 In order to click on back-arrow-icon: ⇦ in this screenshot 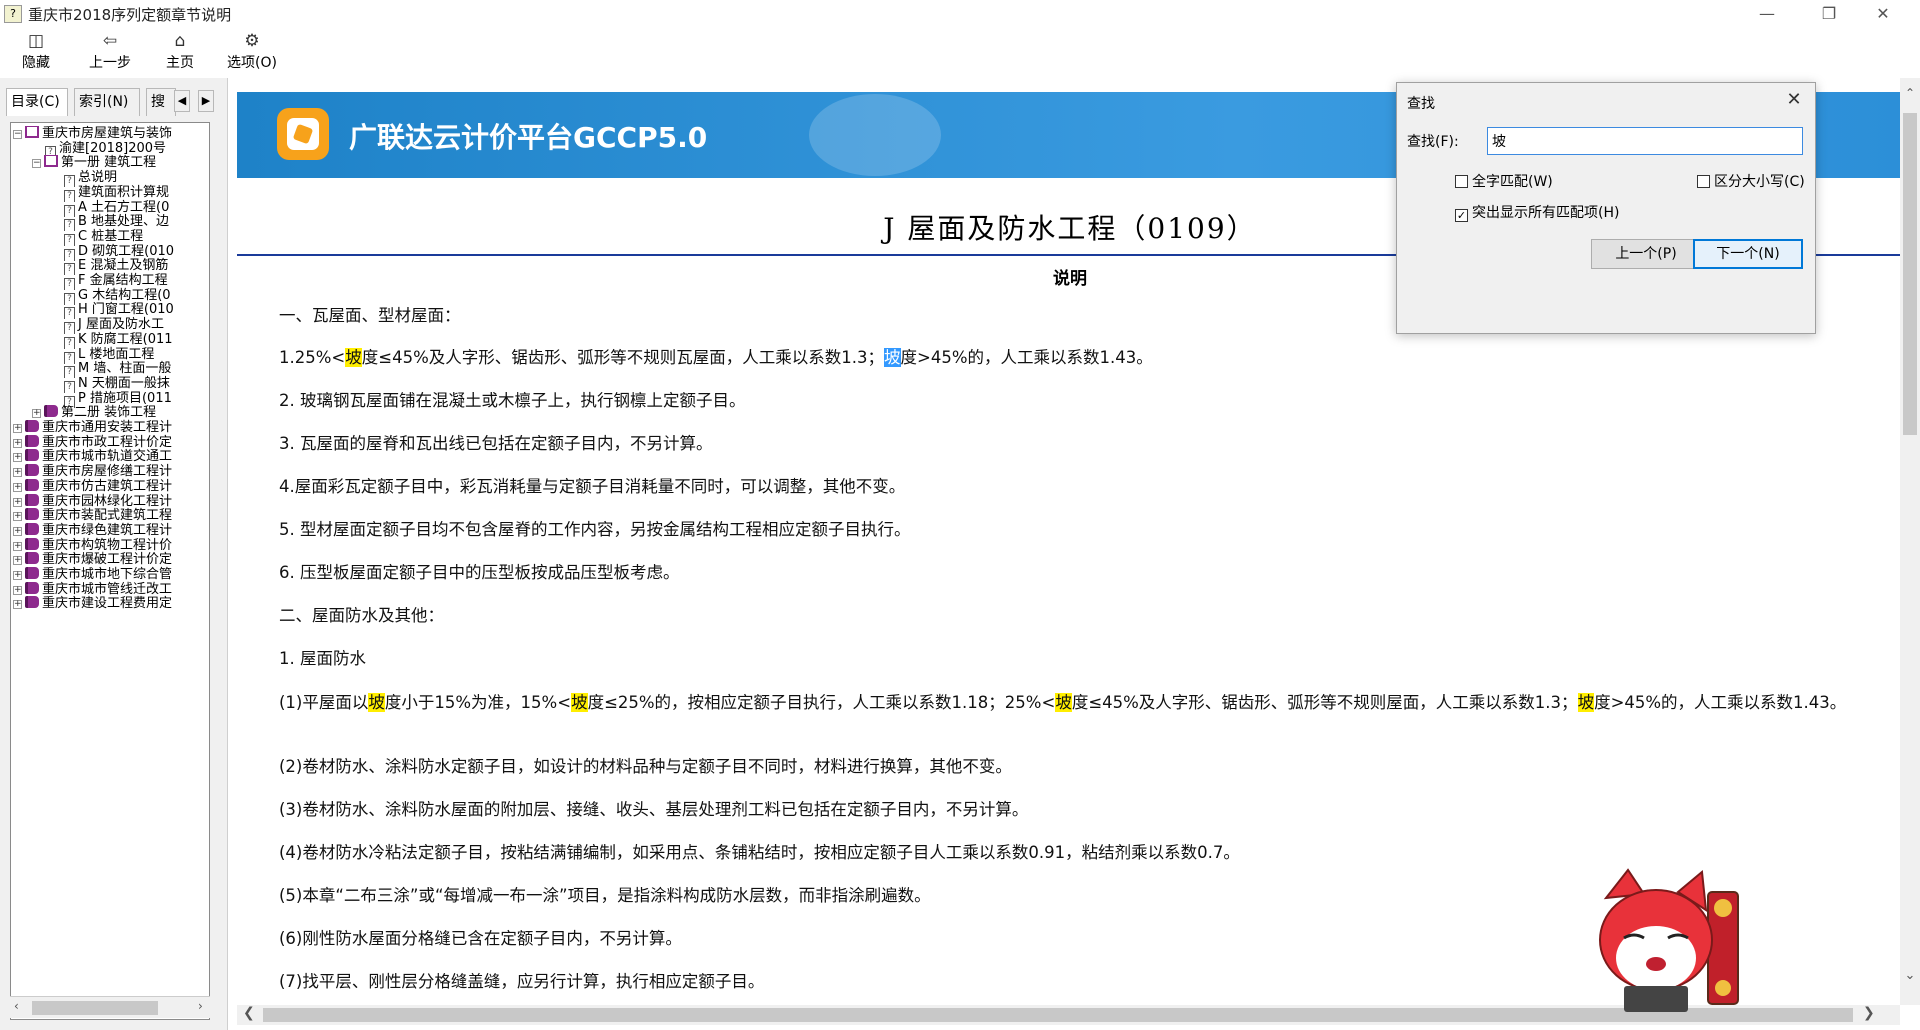, I will do `click(110, 41)`.